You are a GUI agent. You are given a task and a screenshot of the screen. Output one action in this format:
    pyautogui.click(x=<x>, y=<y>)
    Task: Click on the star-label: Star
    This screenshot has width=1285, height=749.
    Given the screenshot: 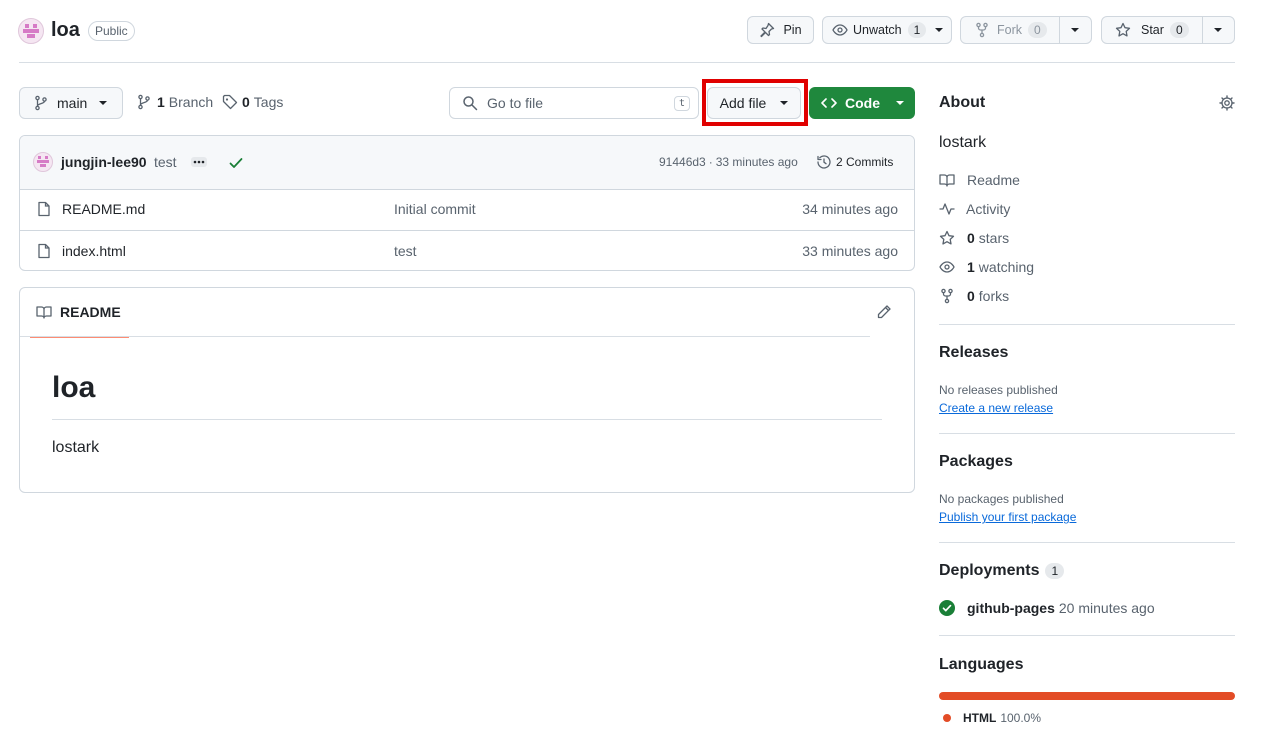 What is the action you would take?
    pyautogui.click(x=1152, y=30)
    